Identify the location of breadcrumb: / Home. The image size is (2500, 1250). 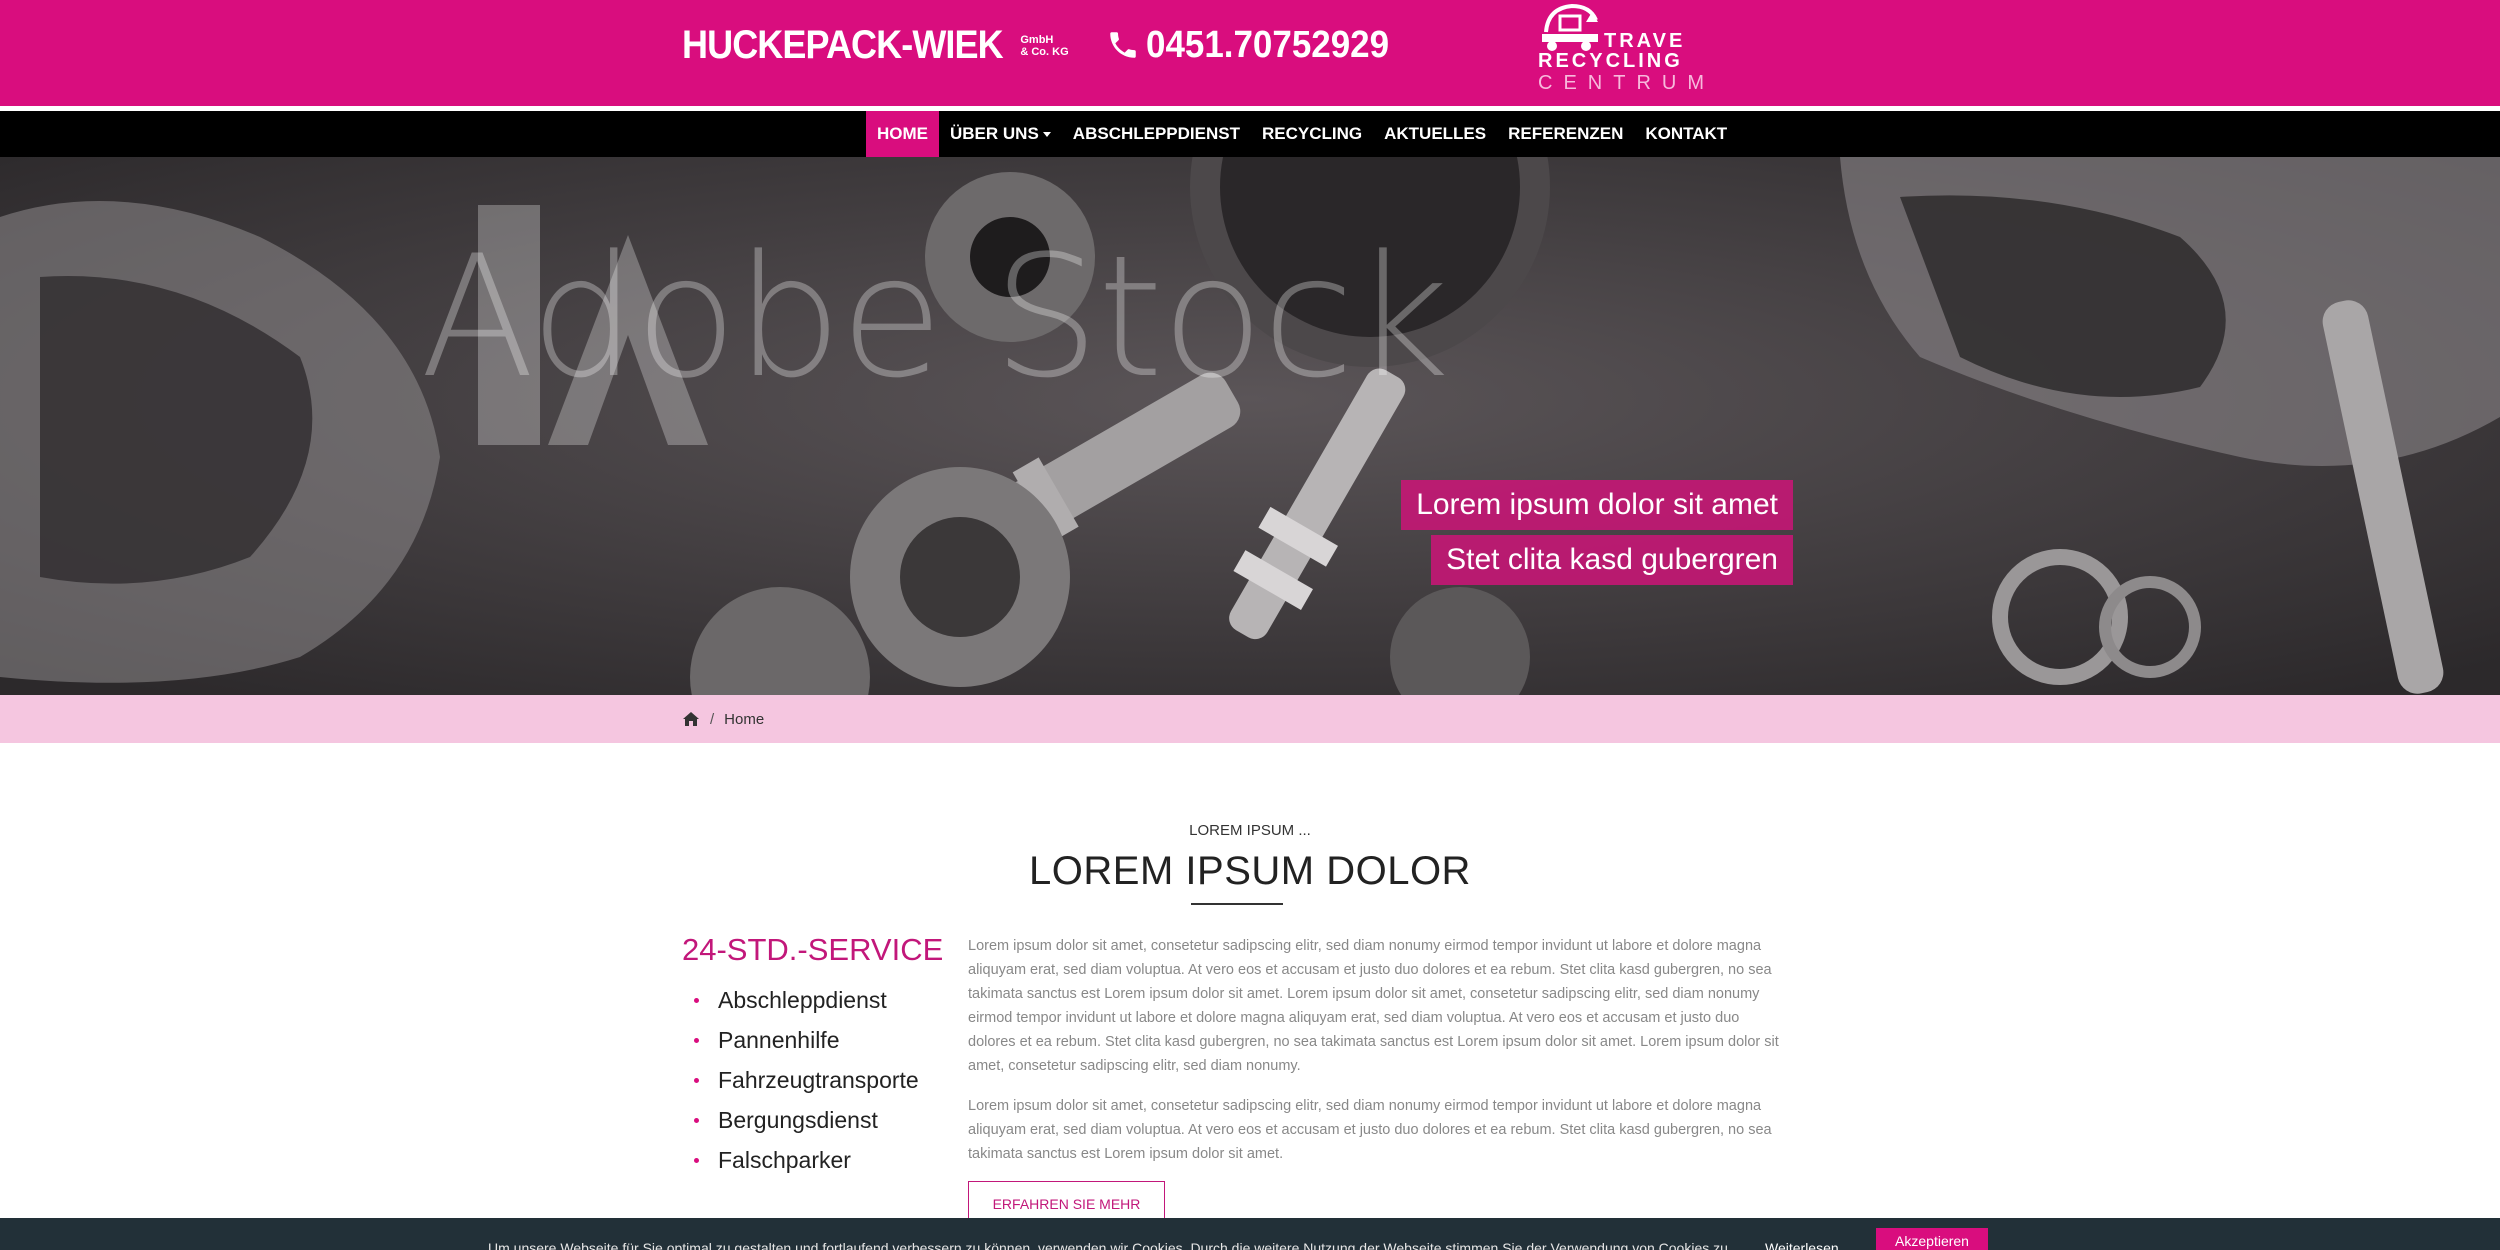
(1250, 719).